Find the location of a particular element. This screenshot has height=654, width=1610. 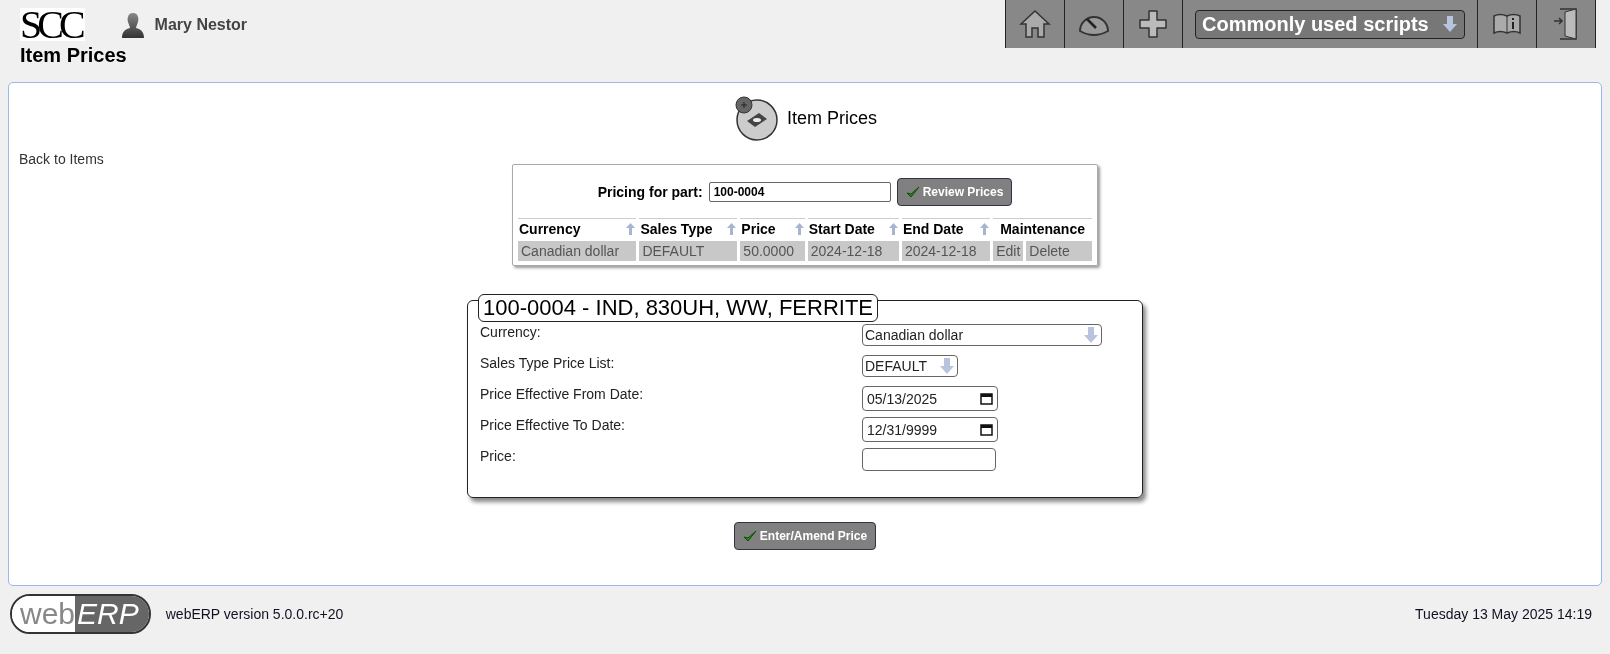

page-heading: Item Prices is located at coordinates (832, 118).